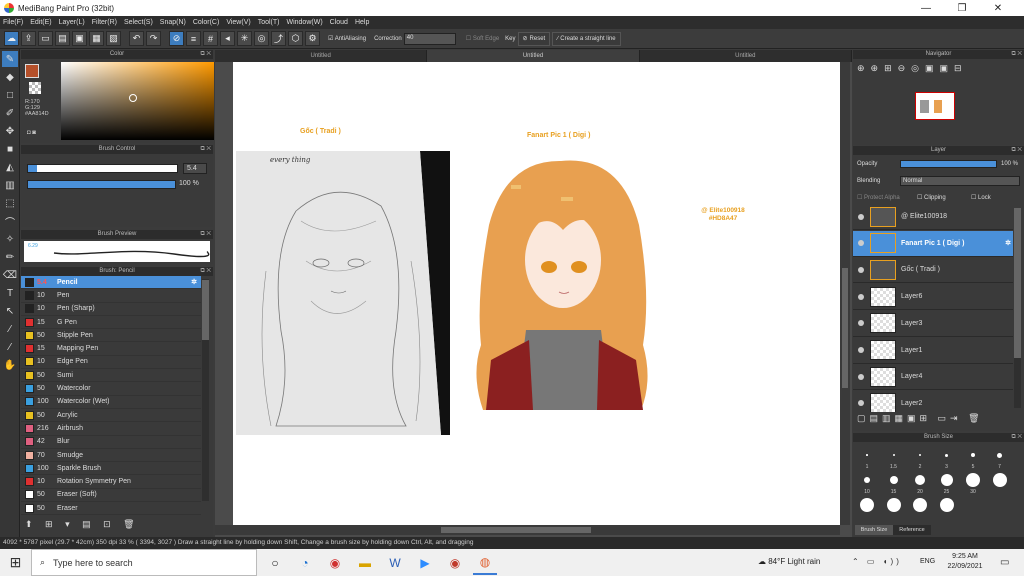 The width and height of the screenshot is (1024, 576). I want to click on new-file-icon: ▭, so click(45, 38).